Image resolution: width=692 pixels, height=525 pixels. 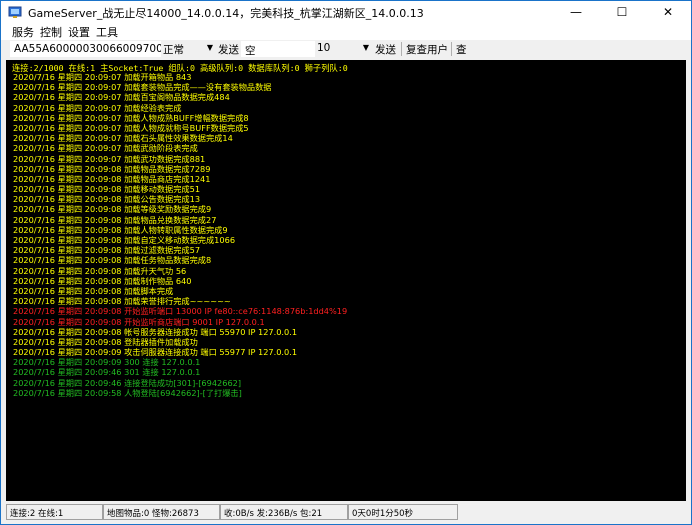 What do you see at coordinates (324, 48) in the screenshot?
I see `count-combo-value: 10` at bounding box center [324, 48].